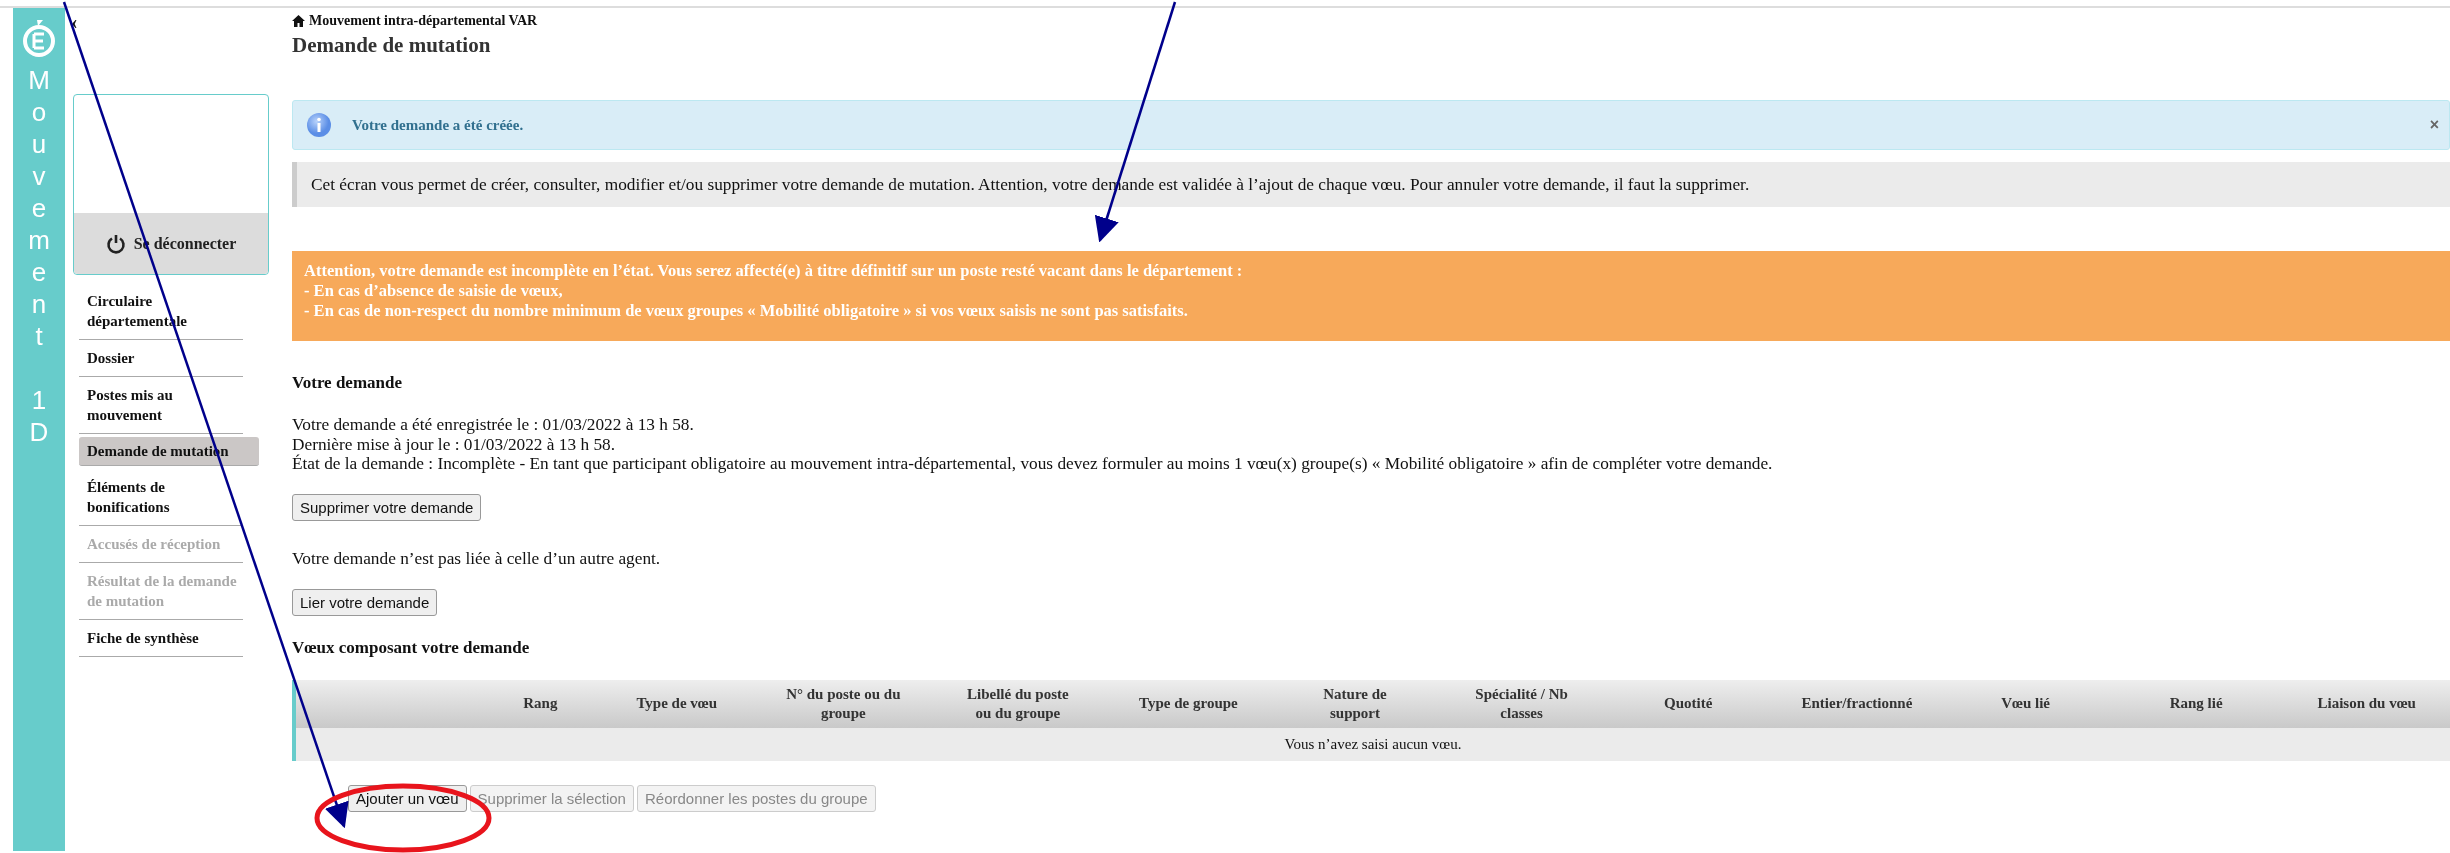 This screenshot has width=2450, height=853. I want to click on section-heading: Vœux composant votre demande, so click(411, 647).